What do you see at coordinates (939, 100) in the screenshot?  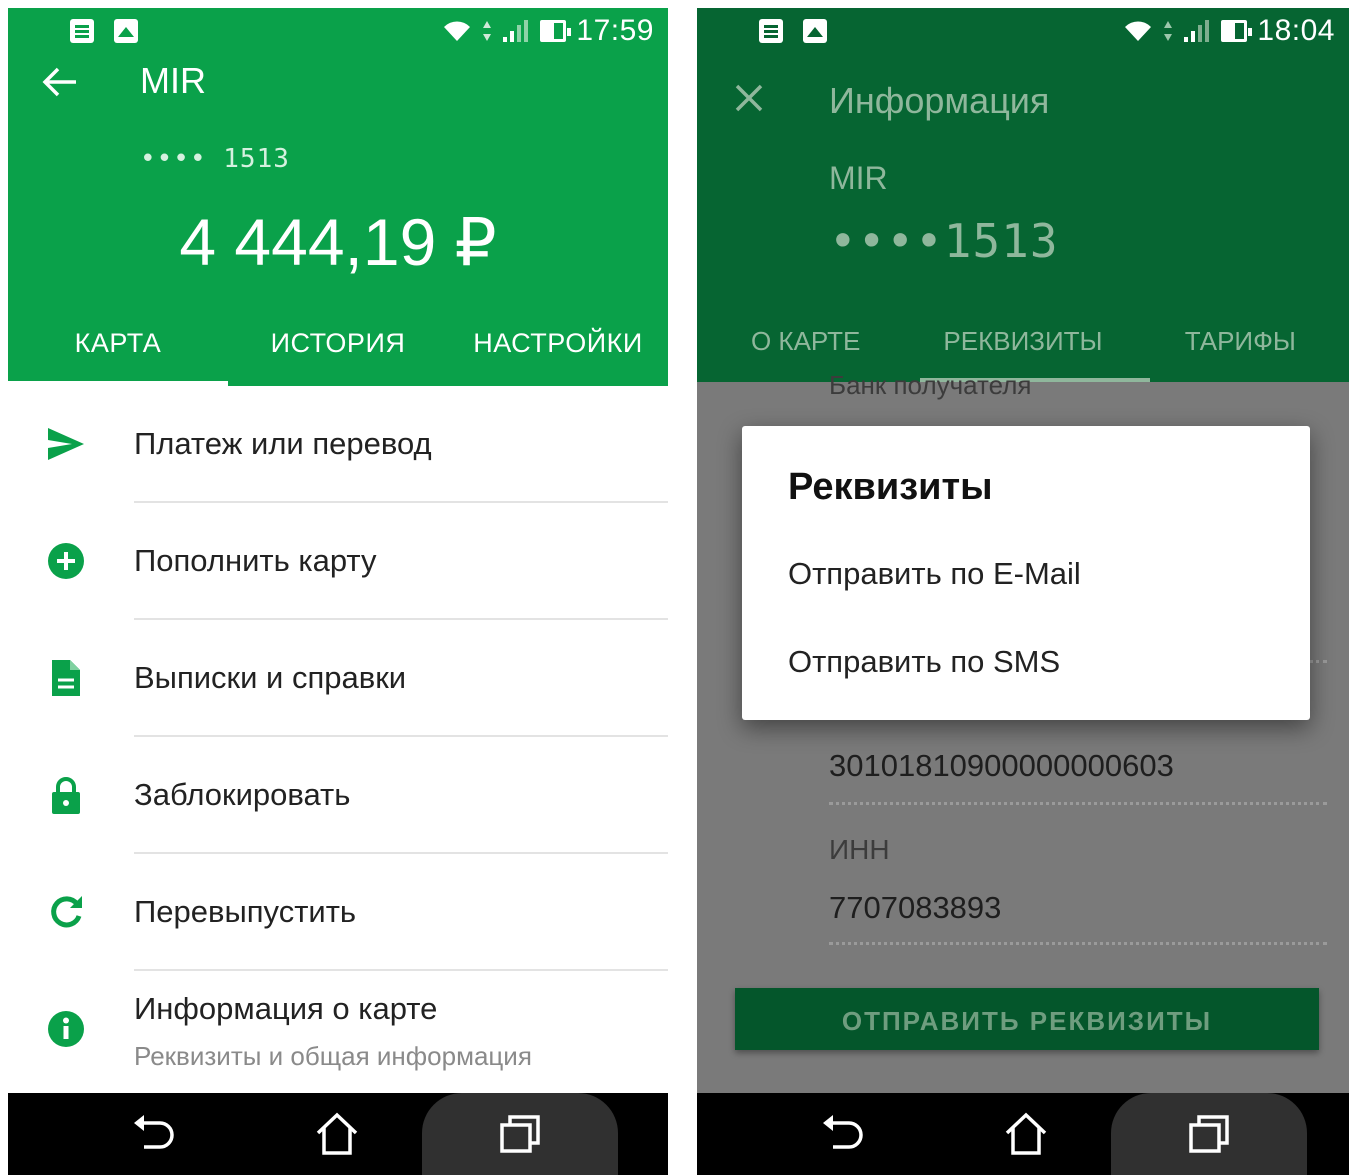 I see `page-title: Информация` at bounding box center [939, 100].